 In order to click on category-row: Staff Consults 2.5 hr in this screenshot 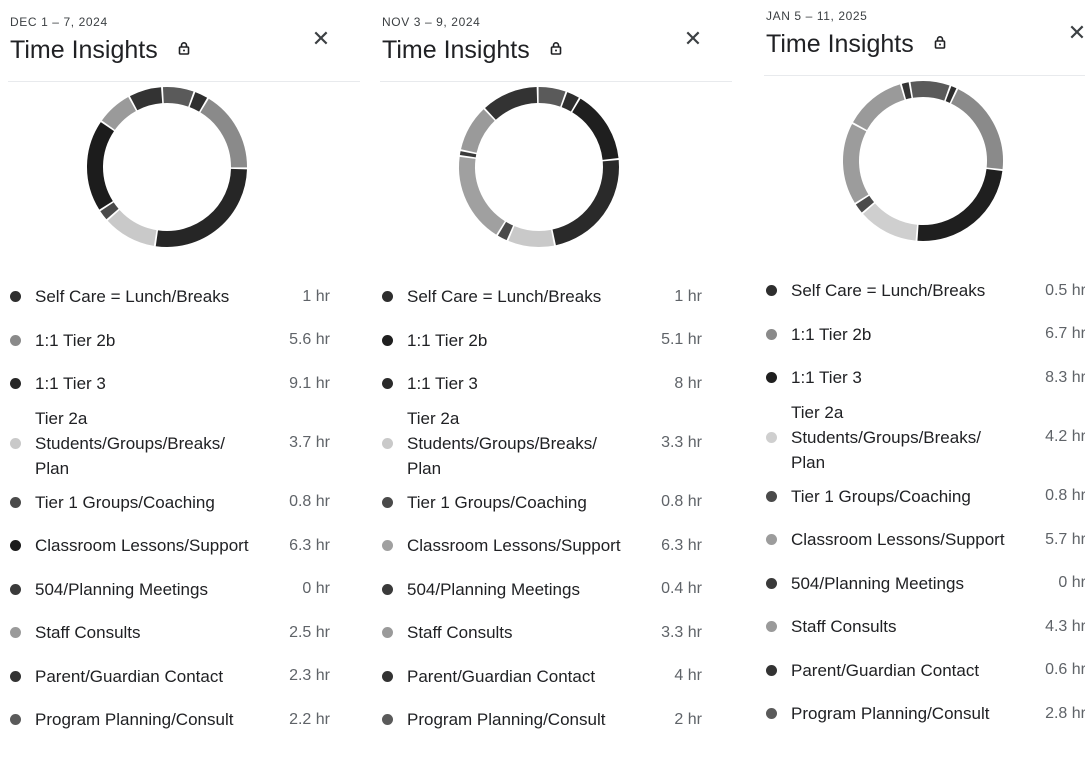, I will do `click(170, 633)`.